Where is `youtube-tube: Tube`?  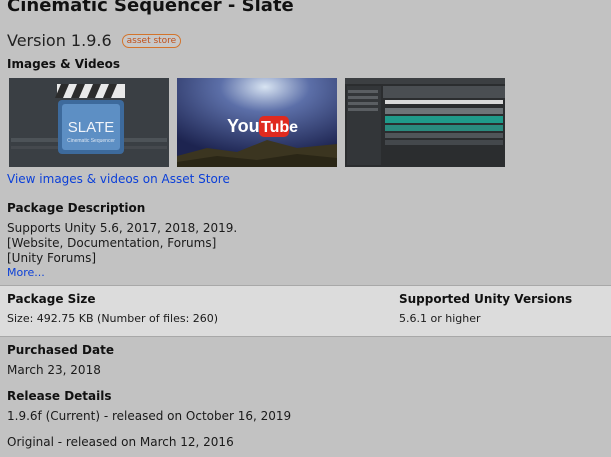
youtube-tube: Tube is located at coordinates (279, 127).